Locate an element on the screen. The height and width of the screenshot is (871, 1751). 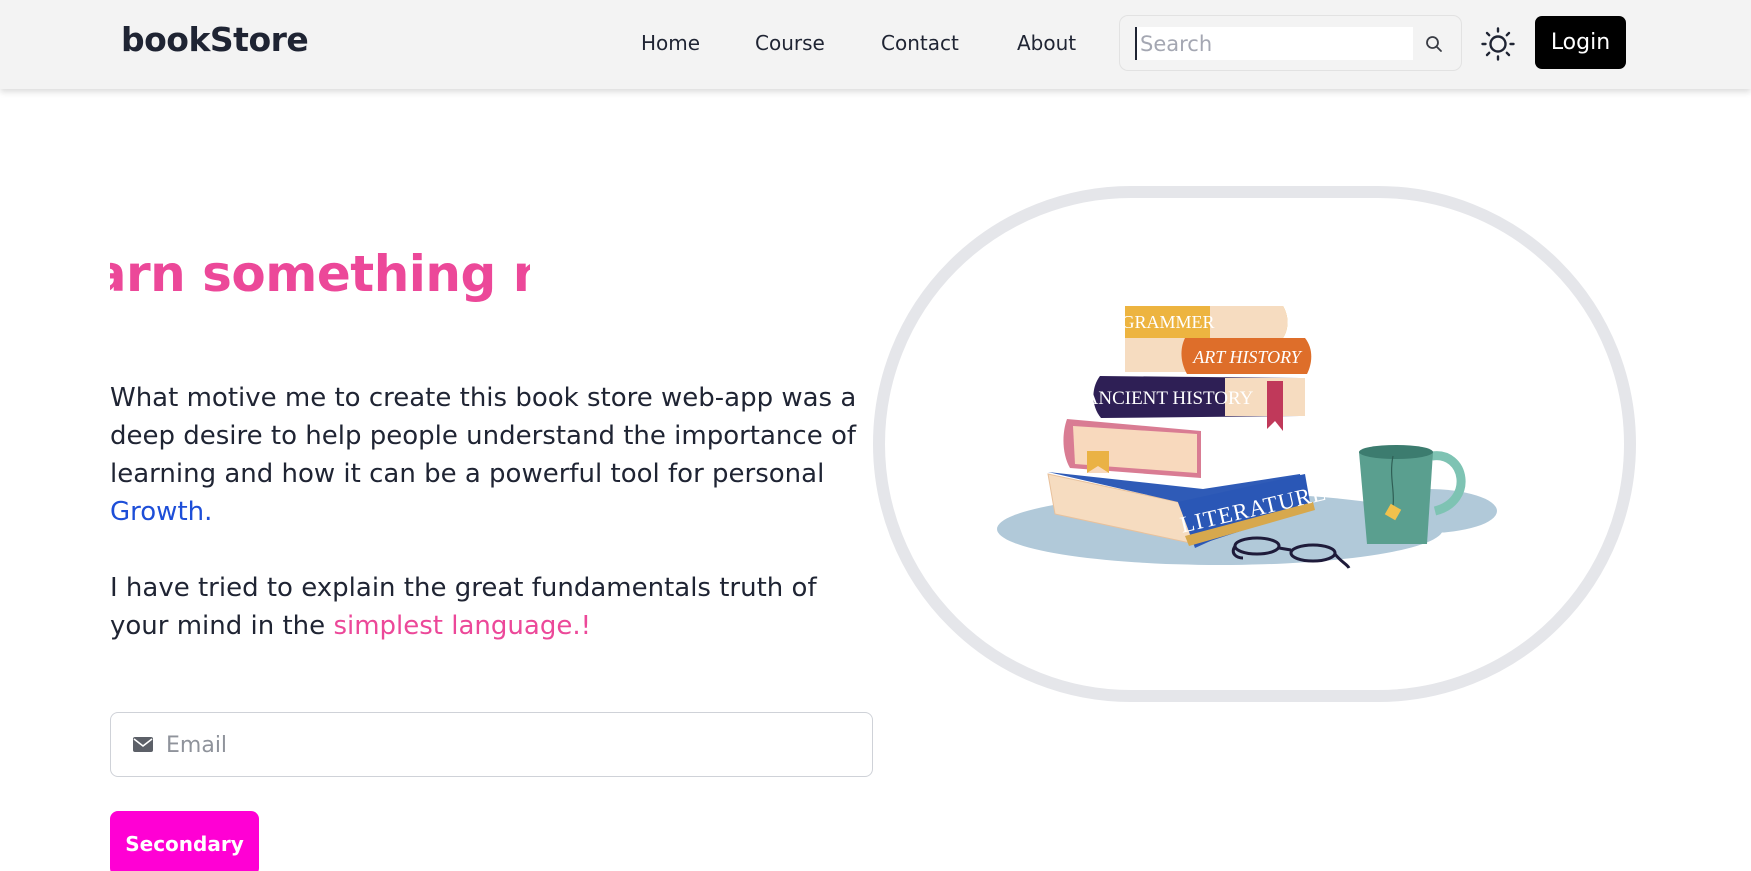
book-label-art-history: ART HISTORY is located at coordinates (1247, 357).